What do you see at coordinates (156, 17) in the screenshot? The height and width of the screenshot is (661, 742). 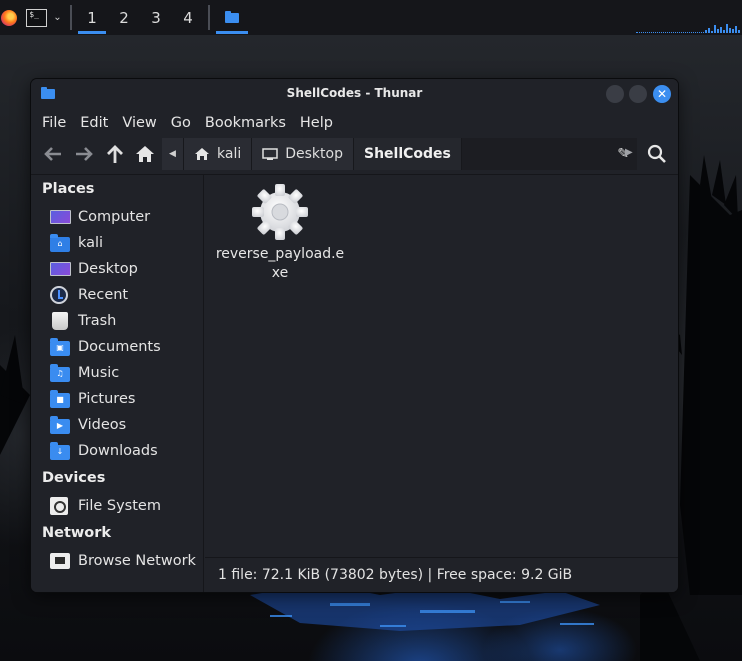 I see `workspace-3: 3` at bounding box center [156, 17].